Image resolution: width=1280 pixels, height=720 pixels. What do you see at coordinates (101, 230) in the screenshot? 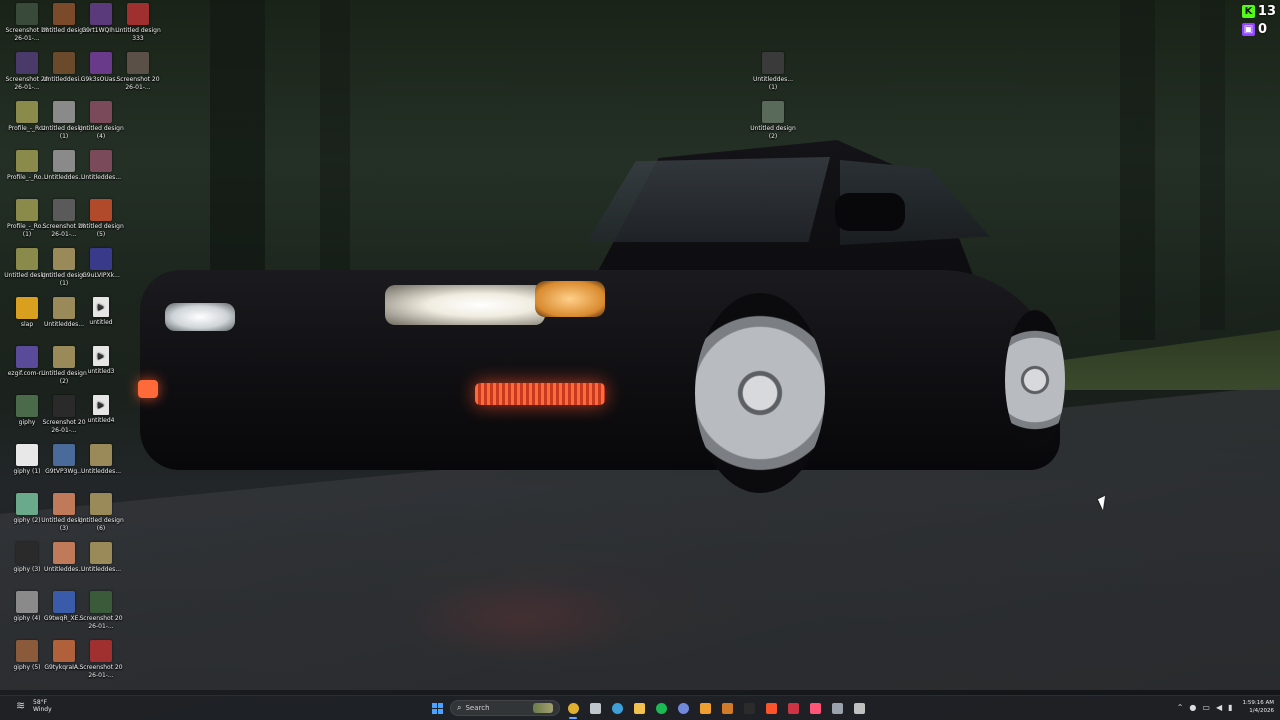
I see `desktop-icon-label: Untitled design (5)` at bounding box center [101, 230].